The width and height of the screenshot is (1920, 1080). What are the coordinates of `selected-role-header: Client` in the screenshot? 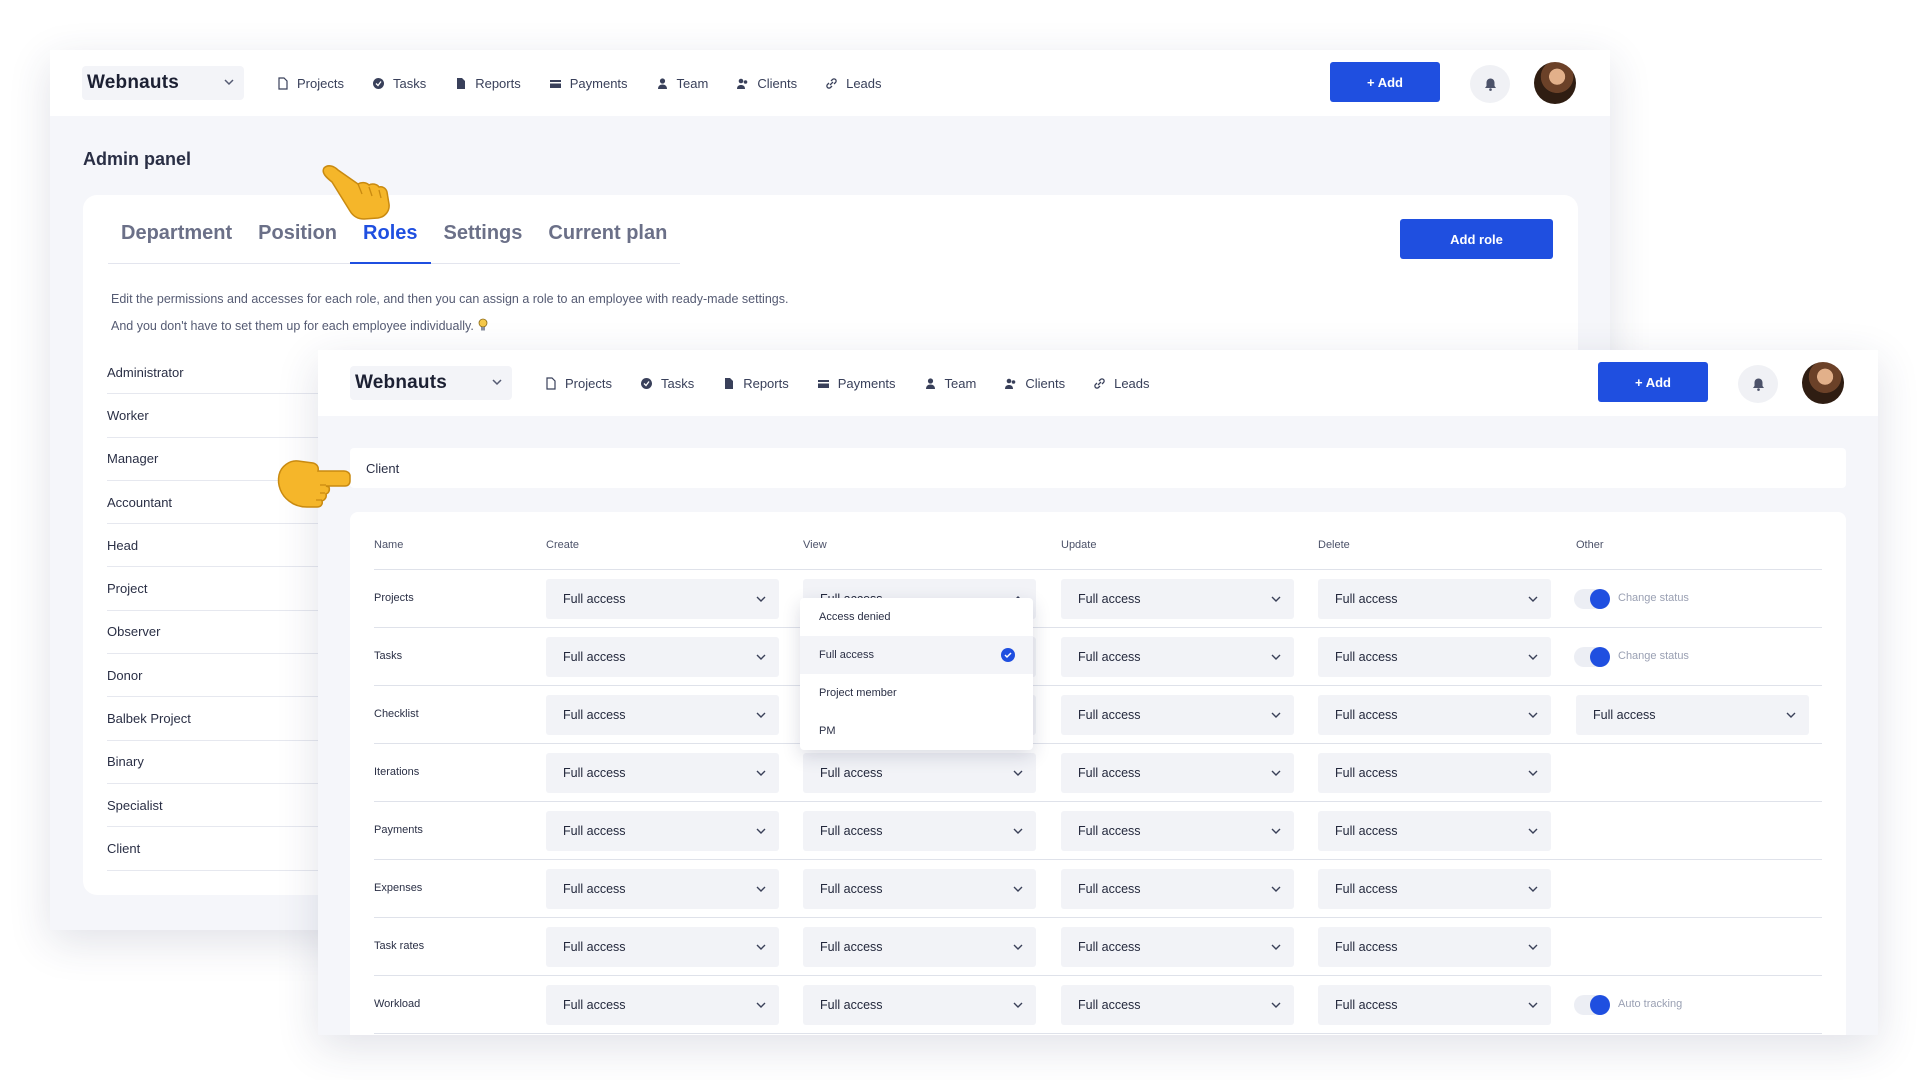 It's located at (1098, 468).